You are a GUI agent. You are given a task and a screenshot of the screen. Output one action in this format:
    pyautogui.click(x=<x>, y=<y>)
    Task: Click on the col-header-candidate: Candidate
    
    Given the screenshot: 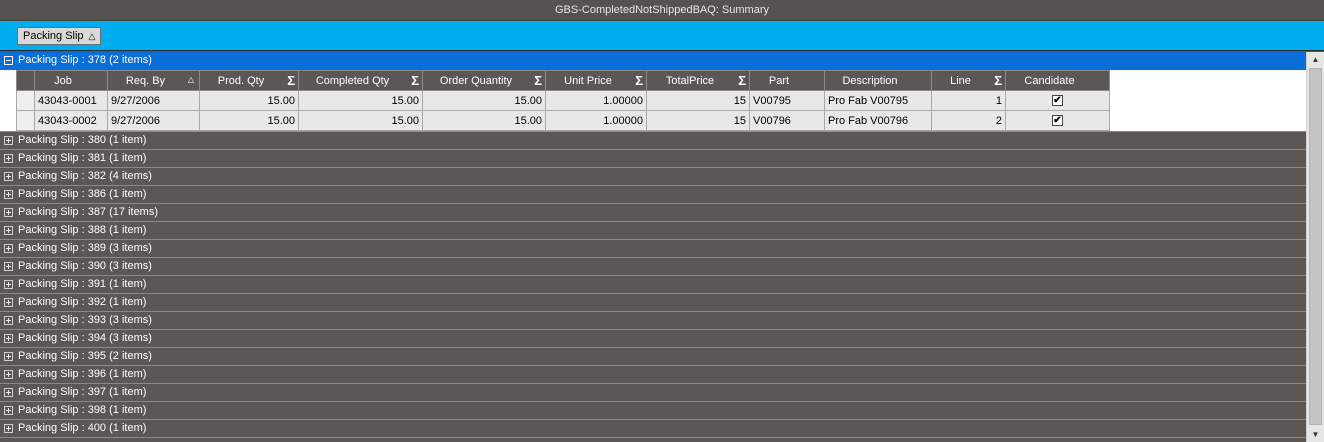 What is the action you would take?
    pyautogui.click(x=1057, y=80)
    